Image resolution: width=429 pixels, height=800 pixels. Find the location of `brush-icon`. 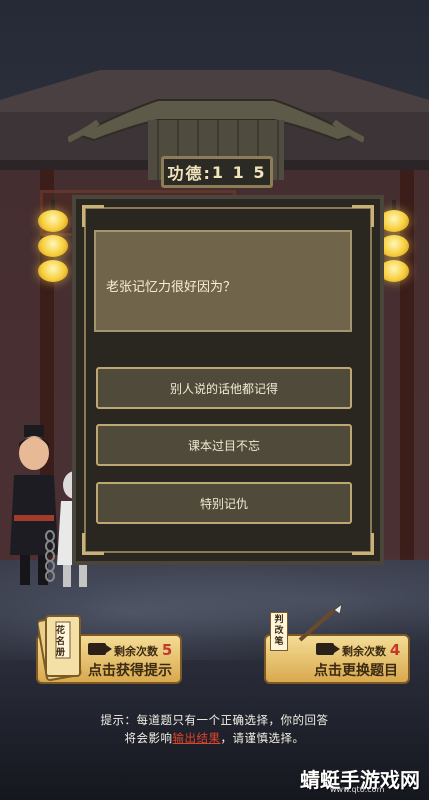

brush-icon is located at coordinates (320, 623).